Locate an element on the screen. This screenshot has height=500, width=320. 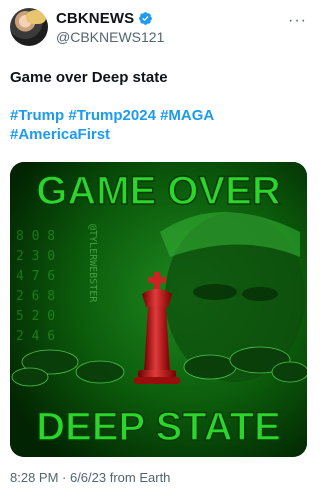
svg-text: 8 0 8 is located at coordinates (35, 236).